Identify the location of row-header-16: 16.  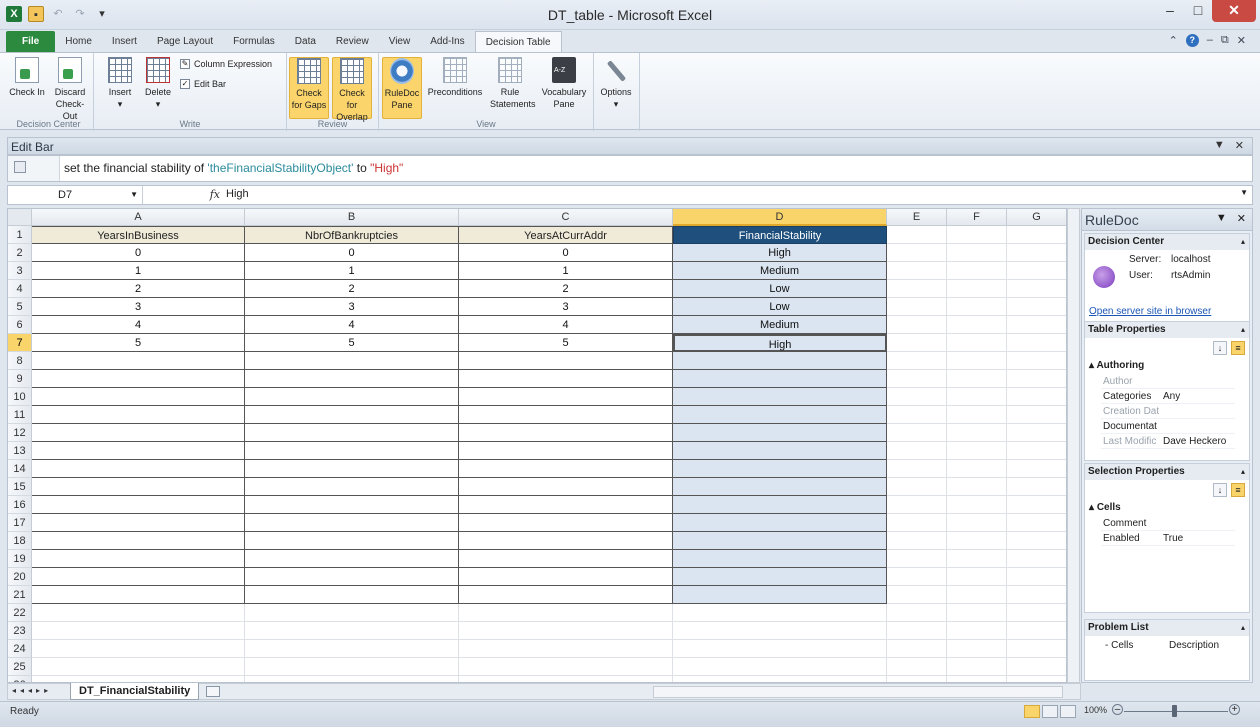
(20, 505).